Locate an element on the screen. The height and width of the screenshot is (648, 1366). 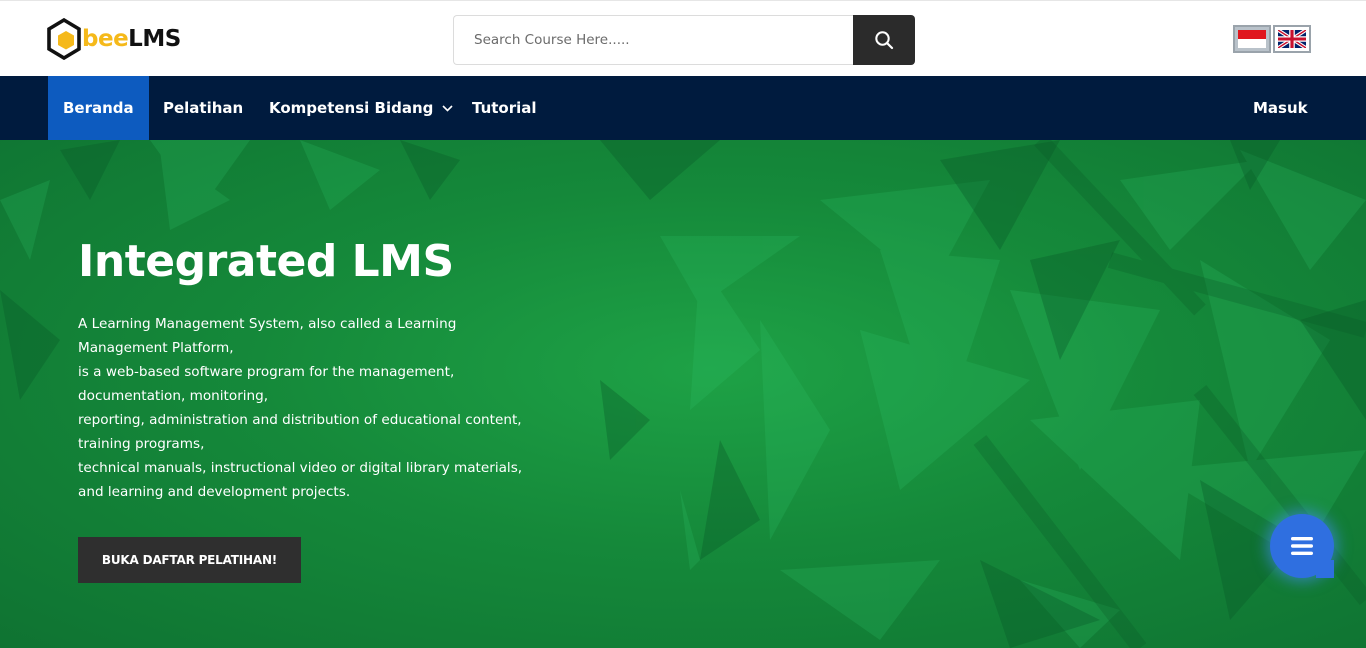
hero-title: Integrated LMS is located at coordinates (266, 261).